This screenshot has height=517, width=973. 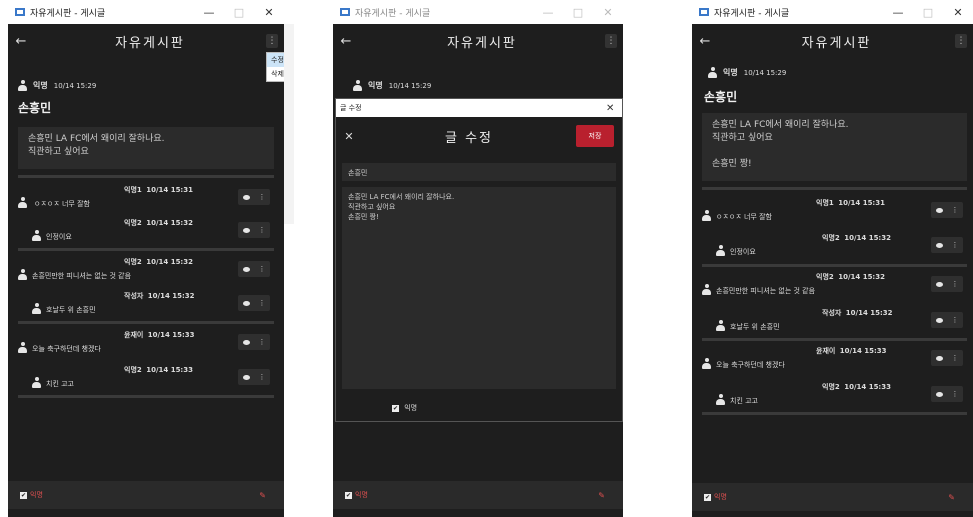 What do you see at coordinates (62, 204) in the screenshot?
I see `comment-text: ㅇㅈㅇㅈ 너무 잘함` at bounding box center [62, 204].